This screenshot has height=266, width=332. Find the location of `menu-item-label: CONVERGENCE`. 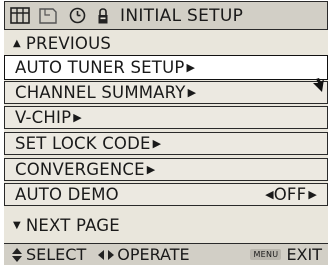

menu-item-label: CONVERGENCE is located at coordinates (80, 169).